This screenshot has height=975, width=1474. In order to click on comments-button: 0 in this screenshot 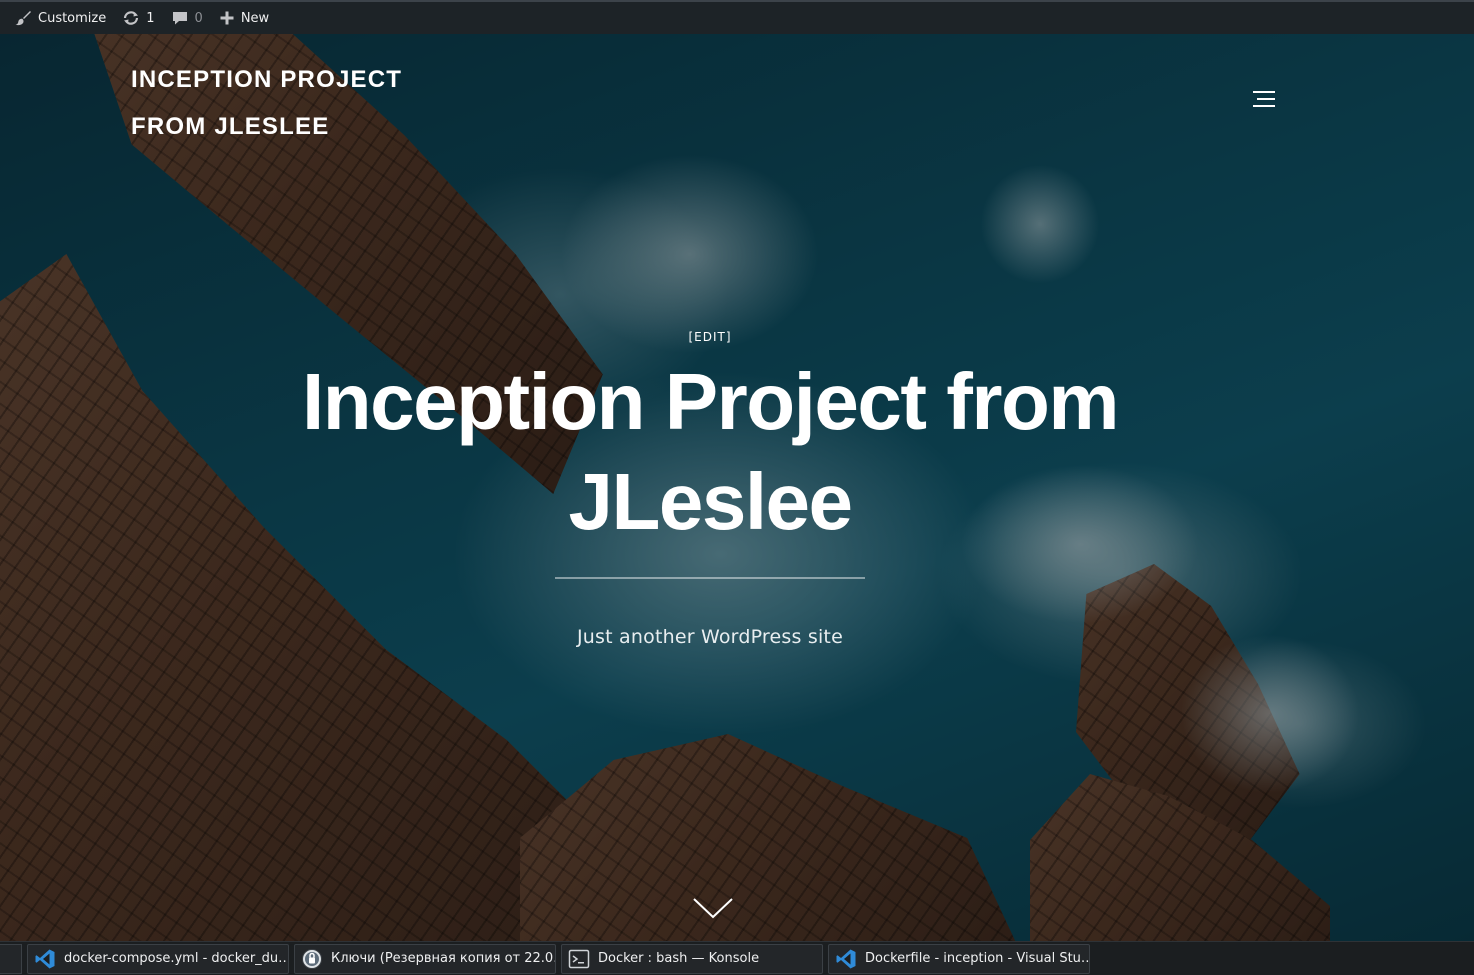, I will do `click(191, 18)`.